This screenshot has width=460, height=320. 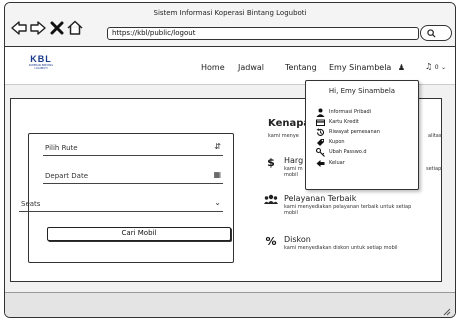 What do you see at coordinates (434, 169) in the screenshot?
I see `feature-desc-right: setiap` at bounding box center [434, 169].